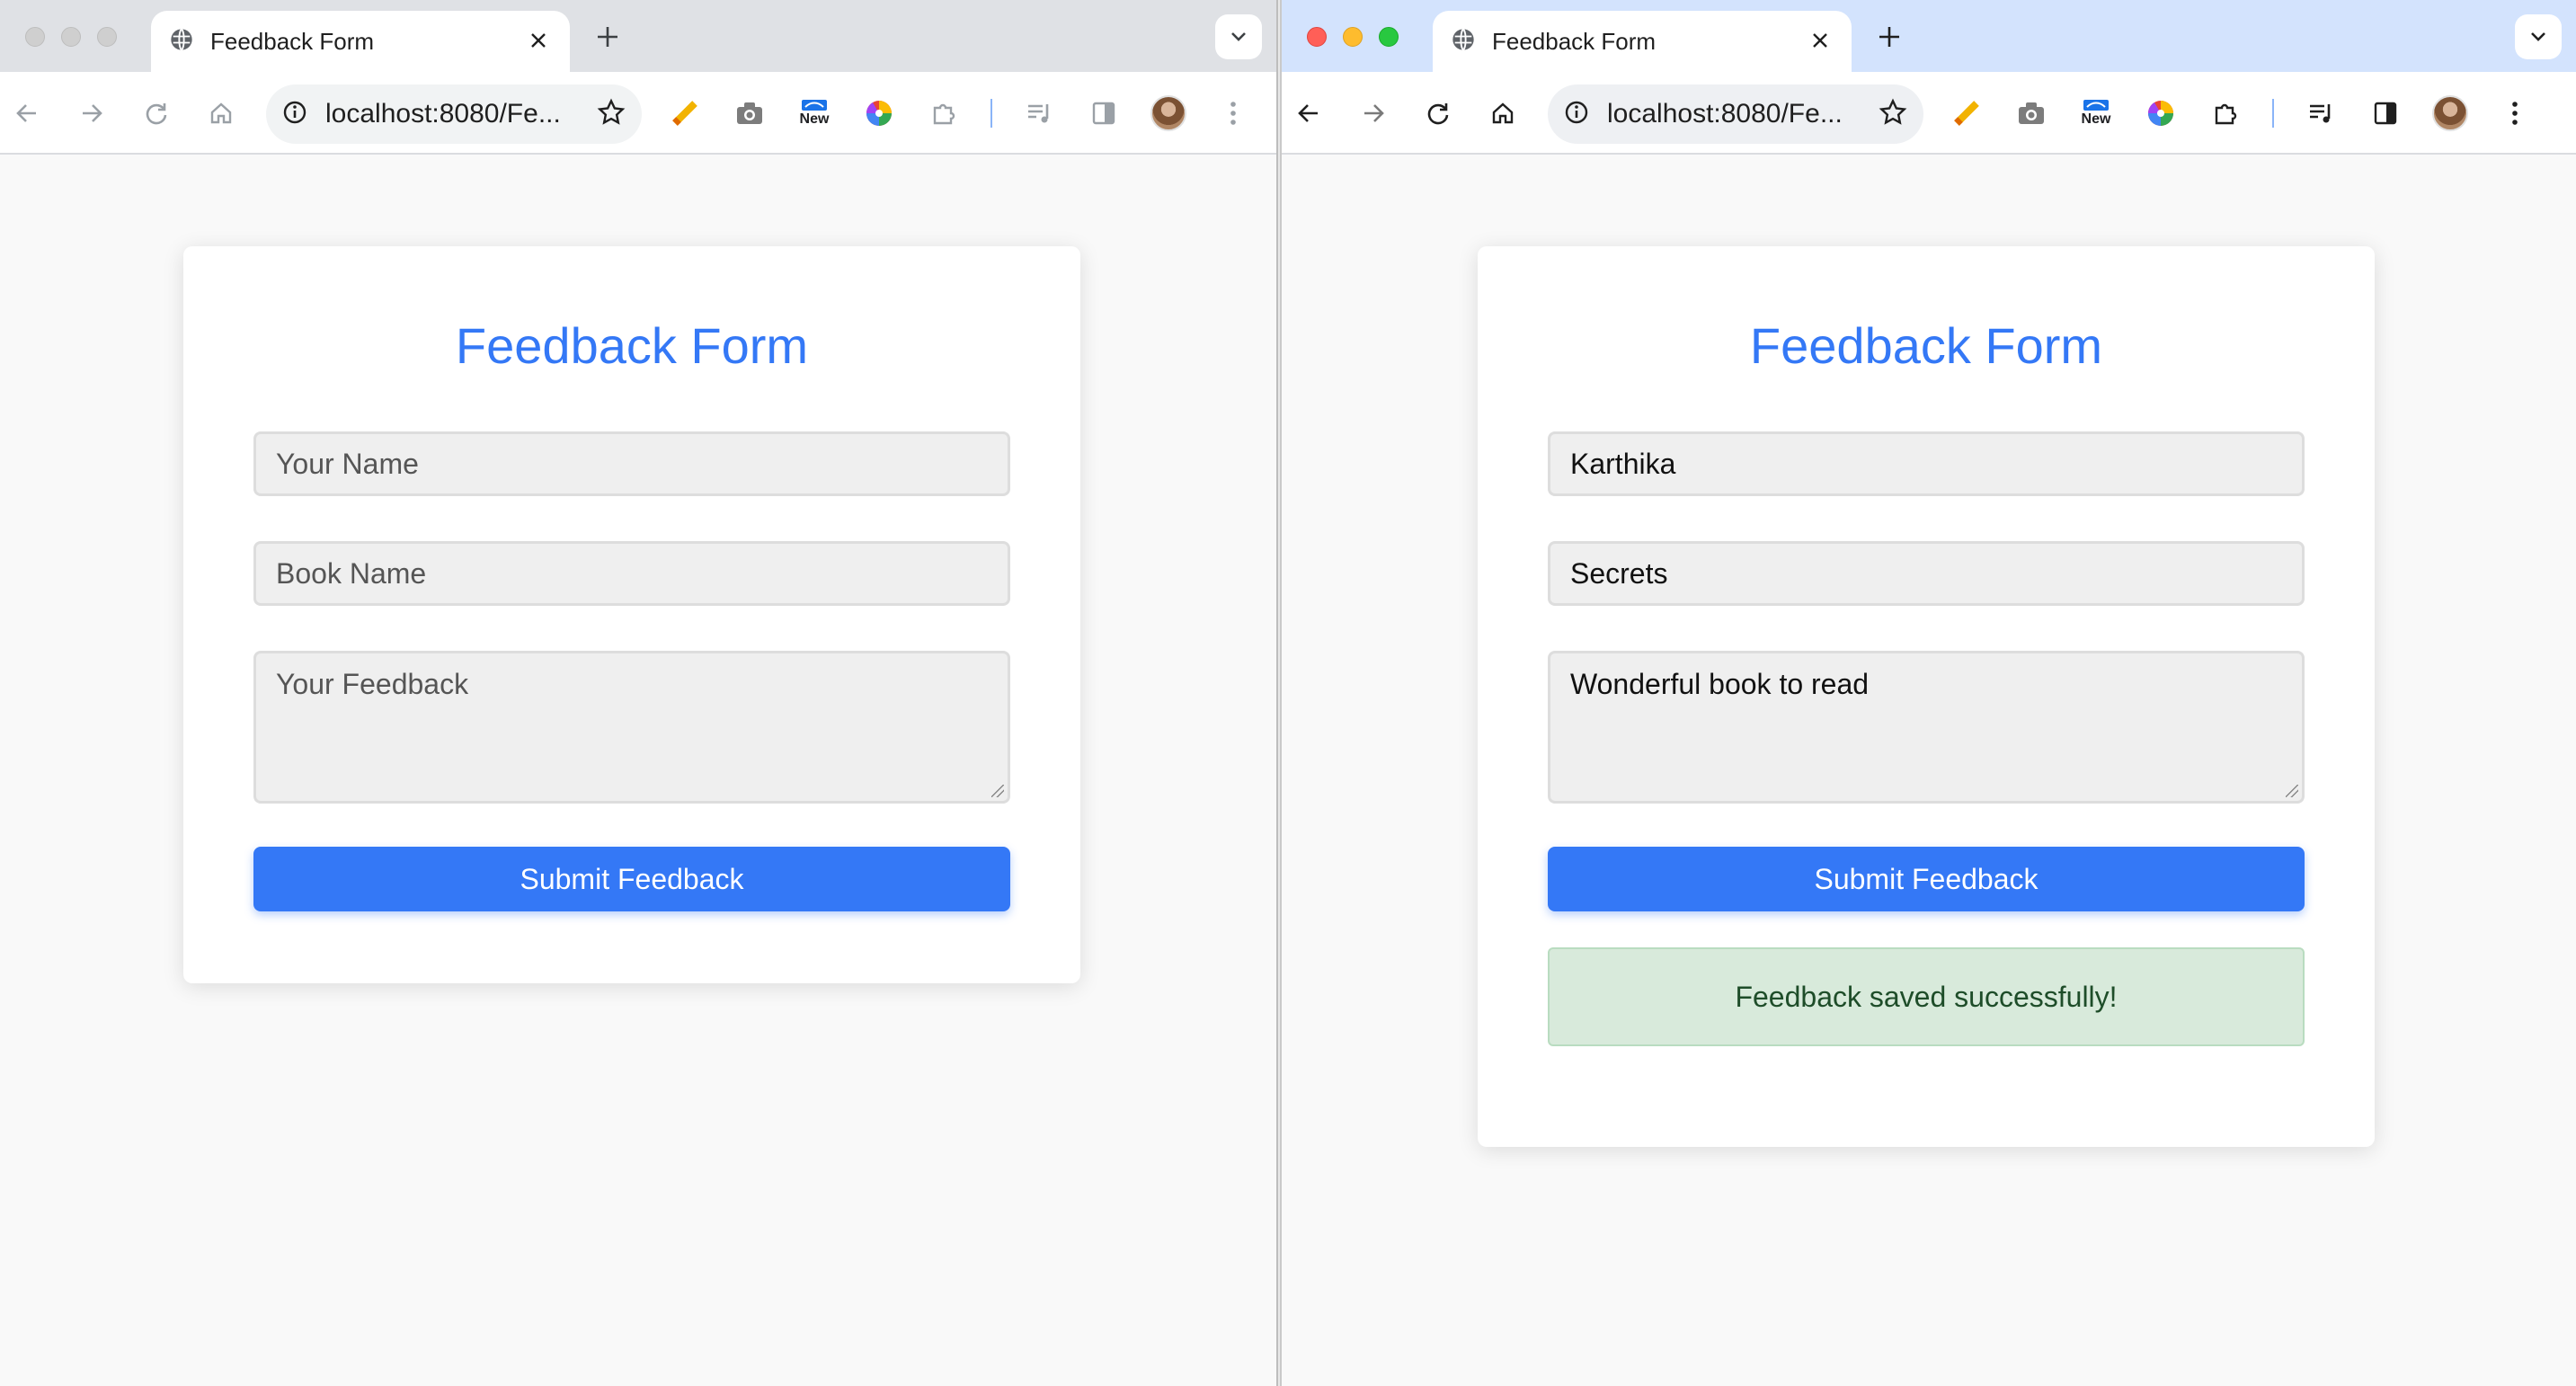  Describe the element at coordinates (372, 684) in the screenshot. I see `feedback-placeholder: Your Feedback` at that location.